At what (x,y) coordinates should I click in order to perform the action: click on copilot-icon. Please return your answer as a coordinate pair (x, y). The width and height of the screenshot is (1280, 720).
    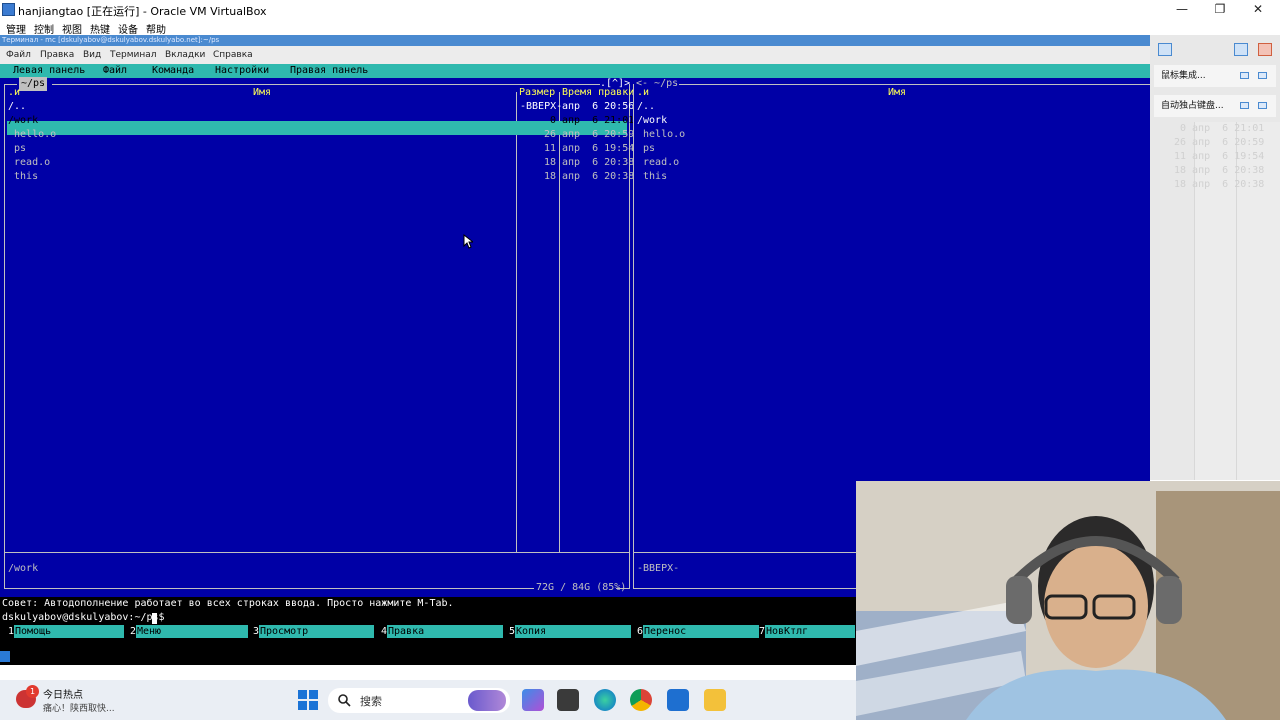
    Looking at the image, I should click on (533, 700).